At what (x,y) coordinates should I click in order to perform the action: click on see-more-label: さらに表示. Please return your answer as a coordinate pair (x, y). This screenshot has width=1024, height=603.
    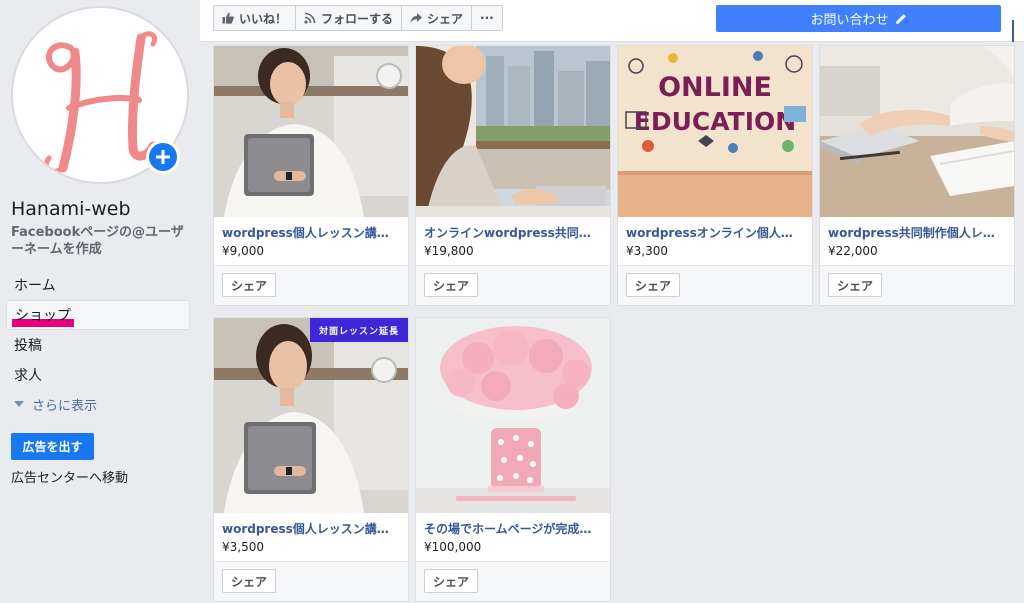
    Looking at the image, I should click on (65, 406).